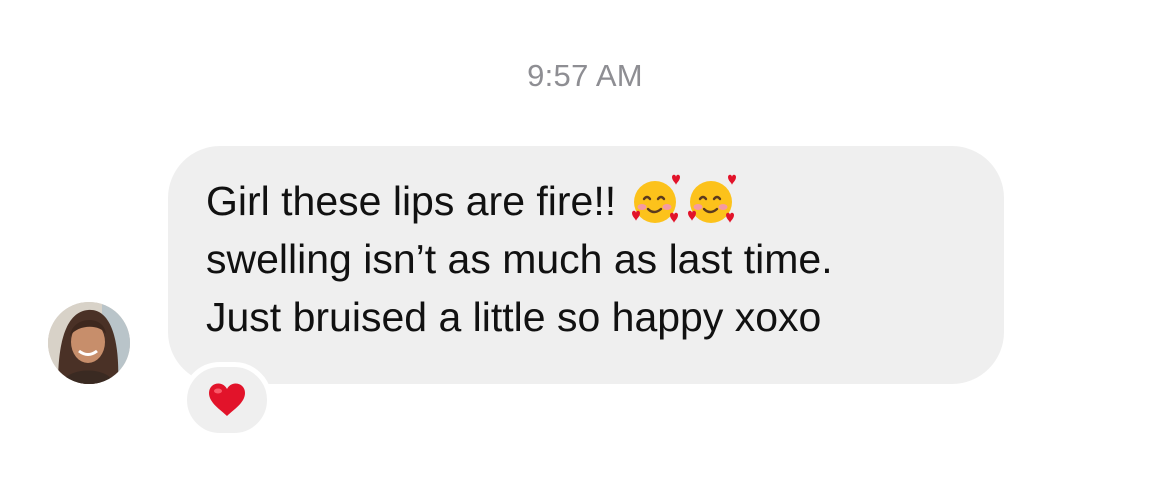  Describe the element at coordinates (519, 259) in the screenshot. I see `message-line-2: swelling isn’t as much as last time.` at that location.